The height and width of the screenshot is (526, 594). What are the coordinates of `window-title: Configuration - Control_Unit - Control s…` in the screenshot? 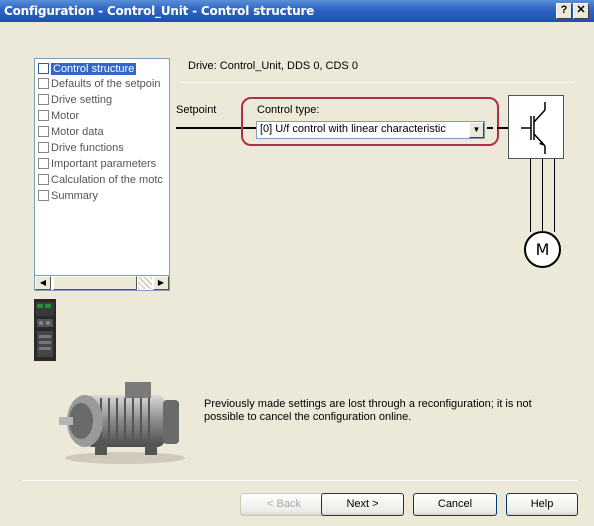 It's located at (159, 11).